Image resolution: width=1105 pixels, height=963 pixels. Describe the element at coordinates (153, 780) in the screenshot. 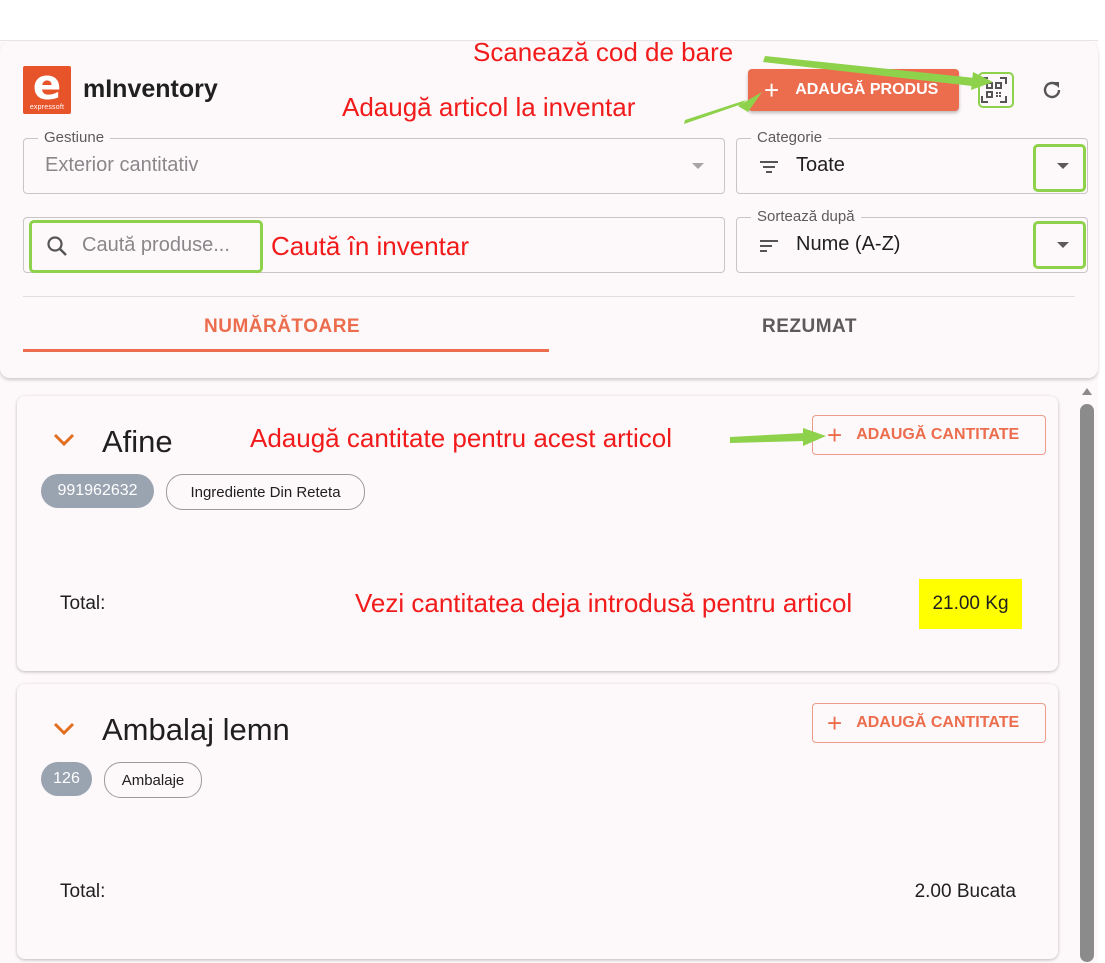

I see `item-category-chip: Ambalaje` at that location.